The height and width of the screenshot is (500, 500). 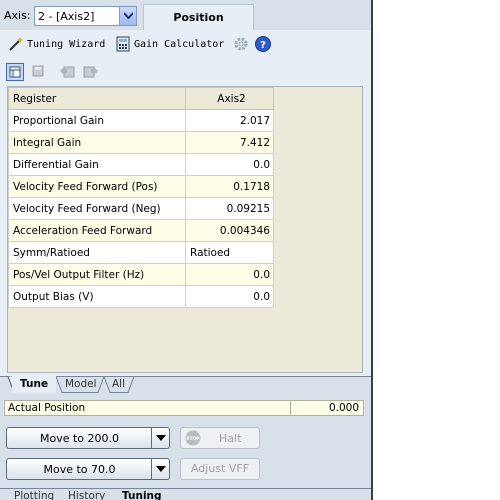 I want to click on table-row: Velocity Feed Forward (Pos) 0.1718, so click(x=141, y=186).